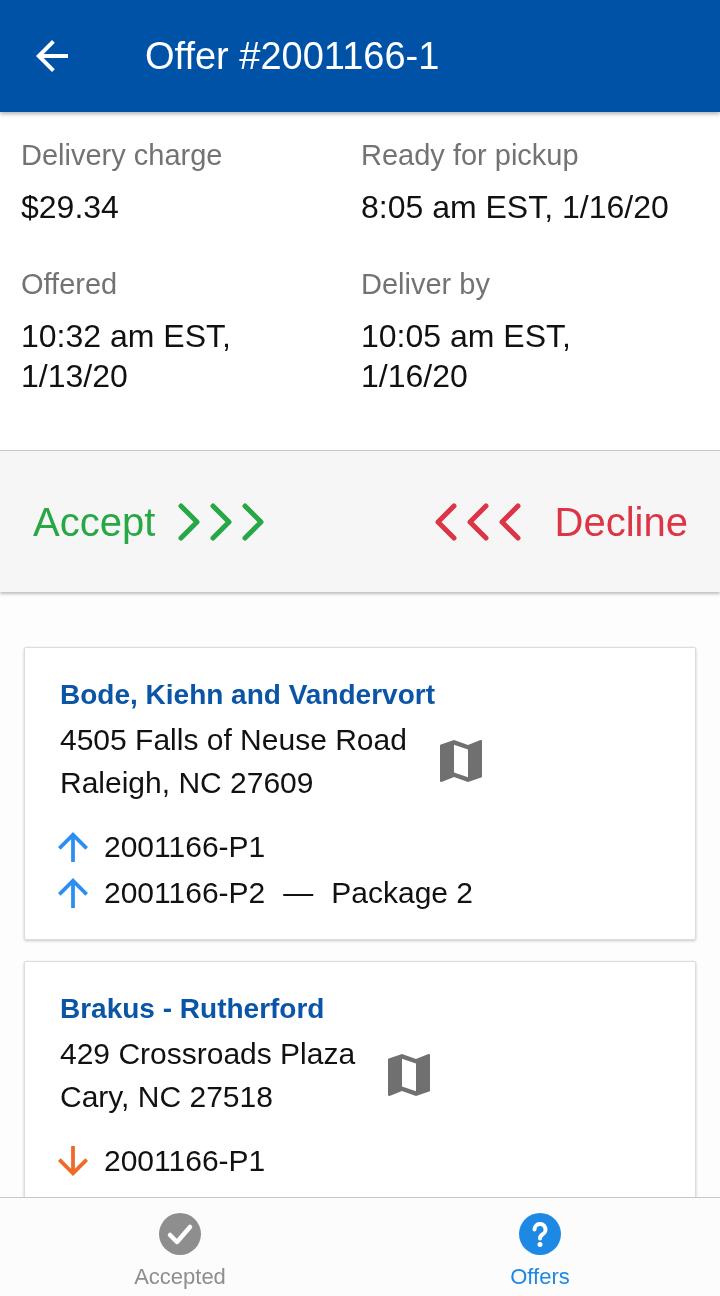 Image resolution: width=720 pixels, height=1296 pixels. Describe the element at coordinates (515, 207) in the screenshot. I see `detail-value: 8:05 am EST, 1/16/20` at that location.